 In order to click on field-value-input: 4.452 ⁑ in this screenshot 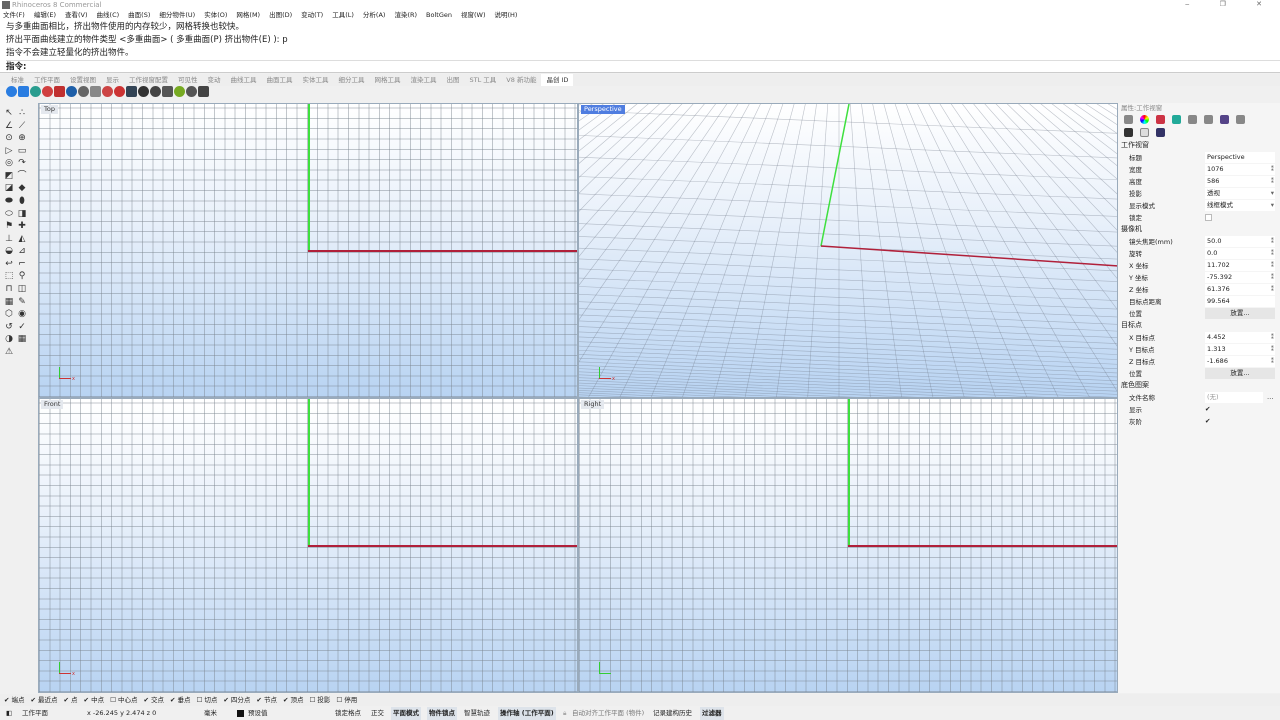, I will do `click(1240, 337)`.